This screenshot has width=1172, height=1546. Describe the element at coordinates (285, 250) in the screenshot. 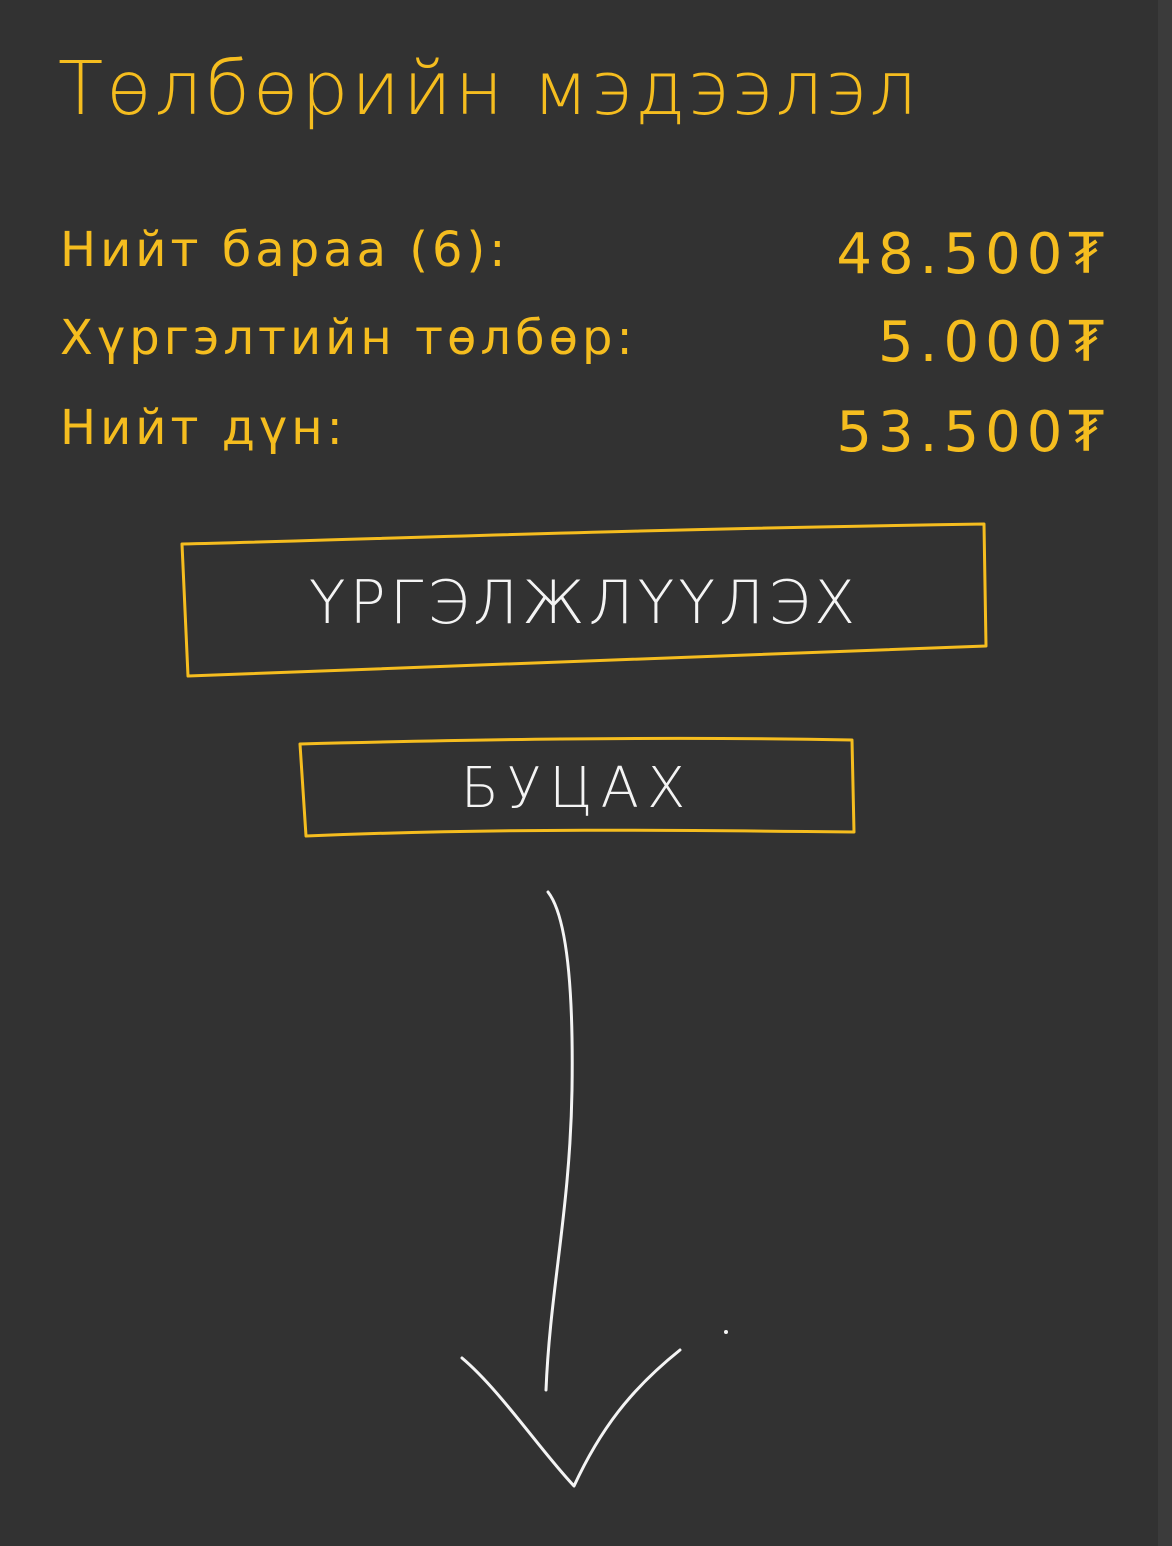

I see `items-total-label: Нийт бараа (6):` at that location.